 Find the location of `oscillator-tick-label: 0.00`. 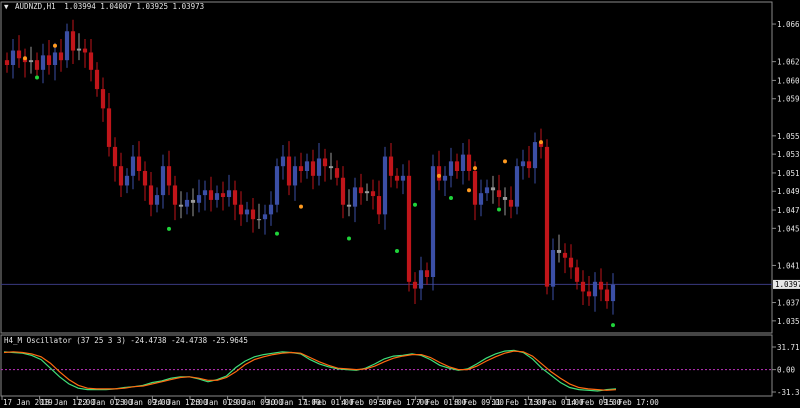

oscillator-tick-label: 0.00 is located at coordinates (786, 370).